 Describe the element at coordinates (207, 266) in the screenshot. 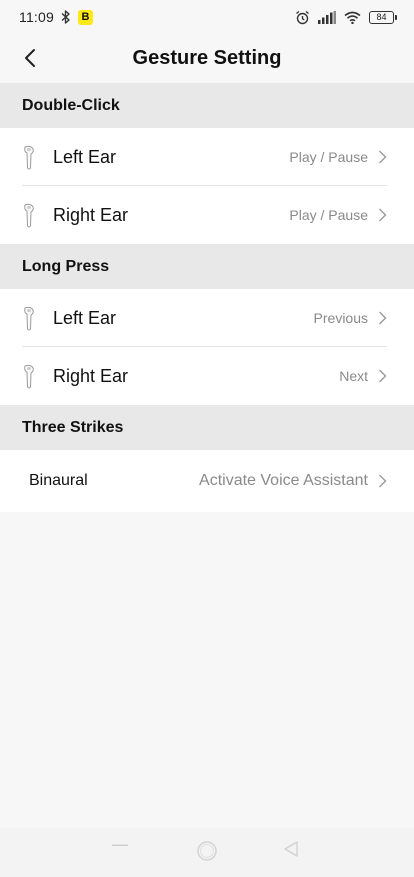

I see `section-header-long-press: Long Press` at that location.